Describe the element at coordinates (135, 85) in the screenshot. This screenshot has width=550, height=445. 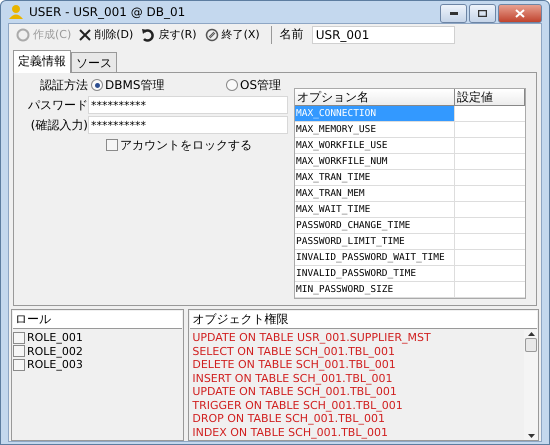
I see `radio-label: DBMS管理` at that location.